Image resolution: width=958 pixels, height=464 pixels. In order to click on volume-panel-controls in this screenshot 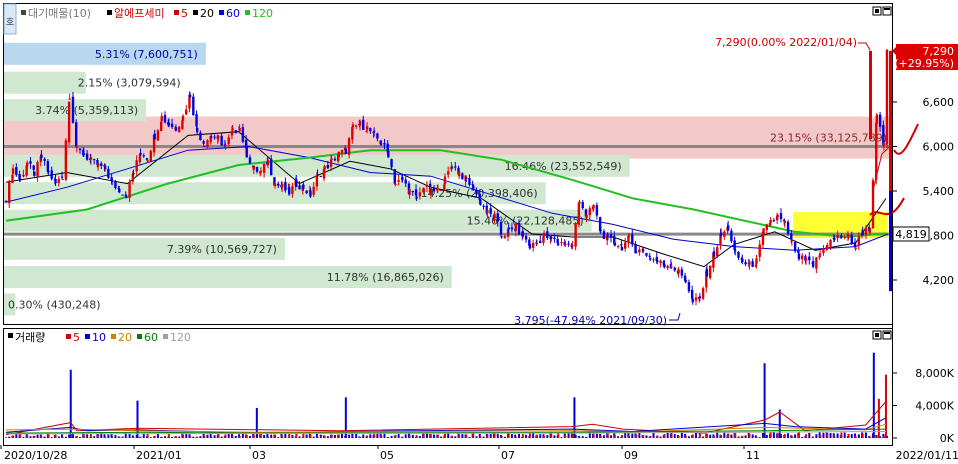, I will do `click(882, 335)`.